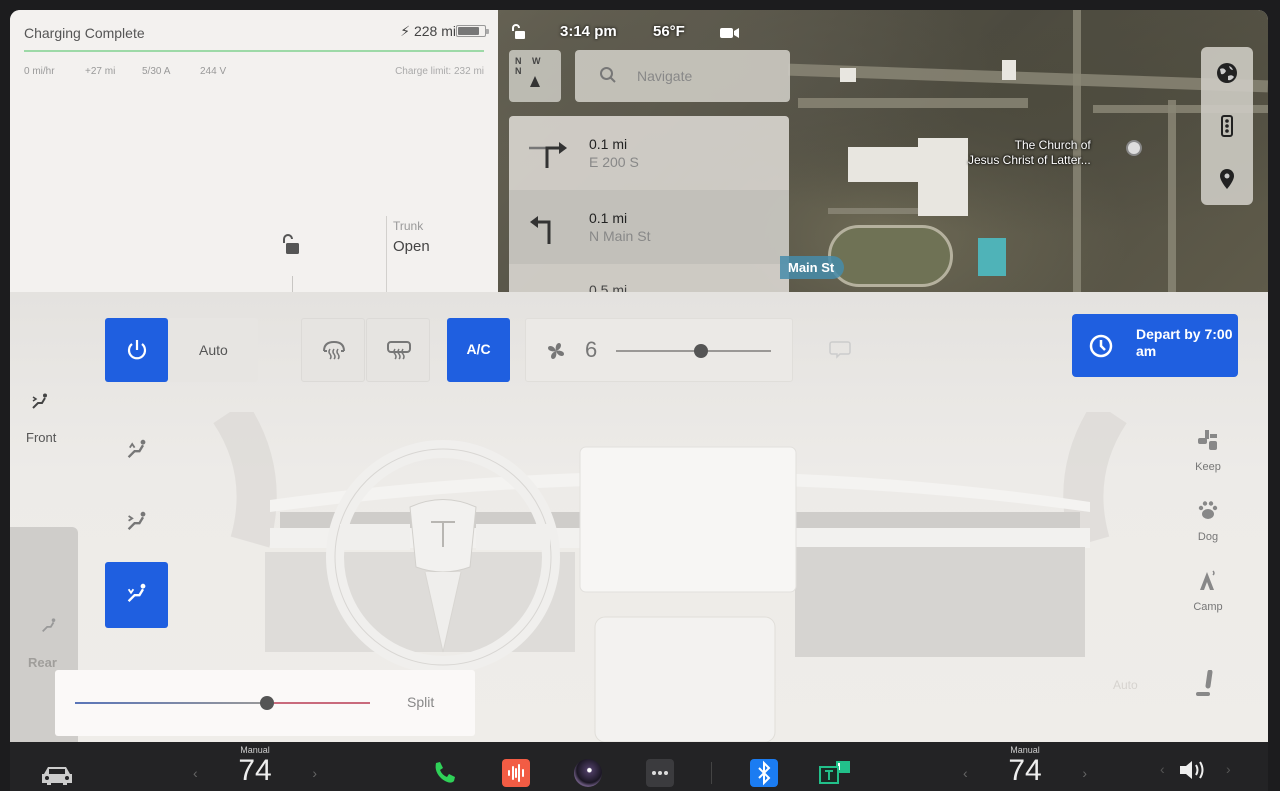 This screenshot has width=1280, height=791. What do you see at coordinates (1194, 772) in the screenshot?
I see `speaker-icon` at bounding box center [1194, 772].